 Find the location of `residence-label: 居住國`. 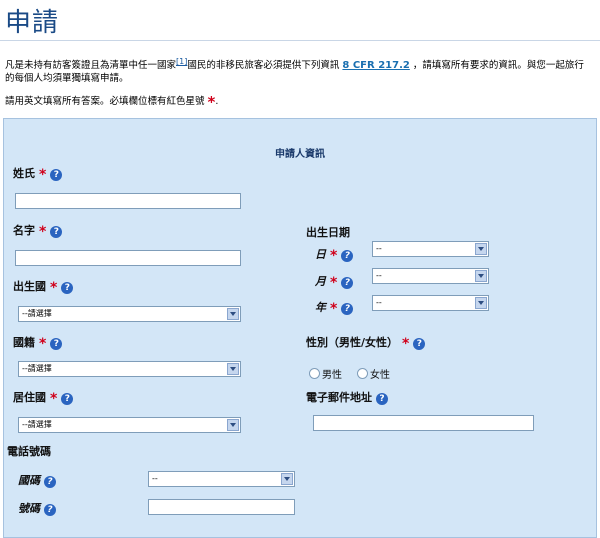

residence-label: 居住國 is located at coordinates (29, 397).